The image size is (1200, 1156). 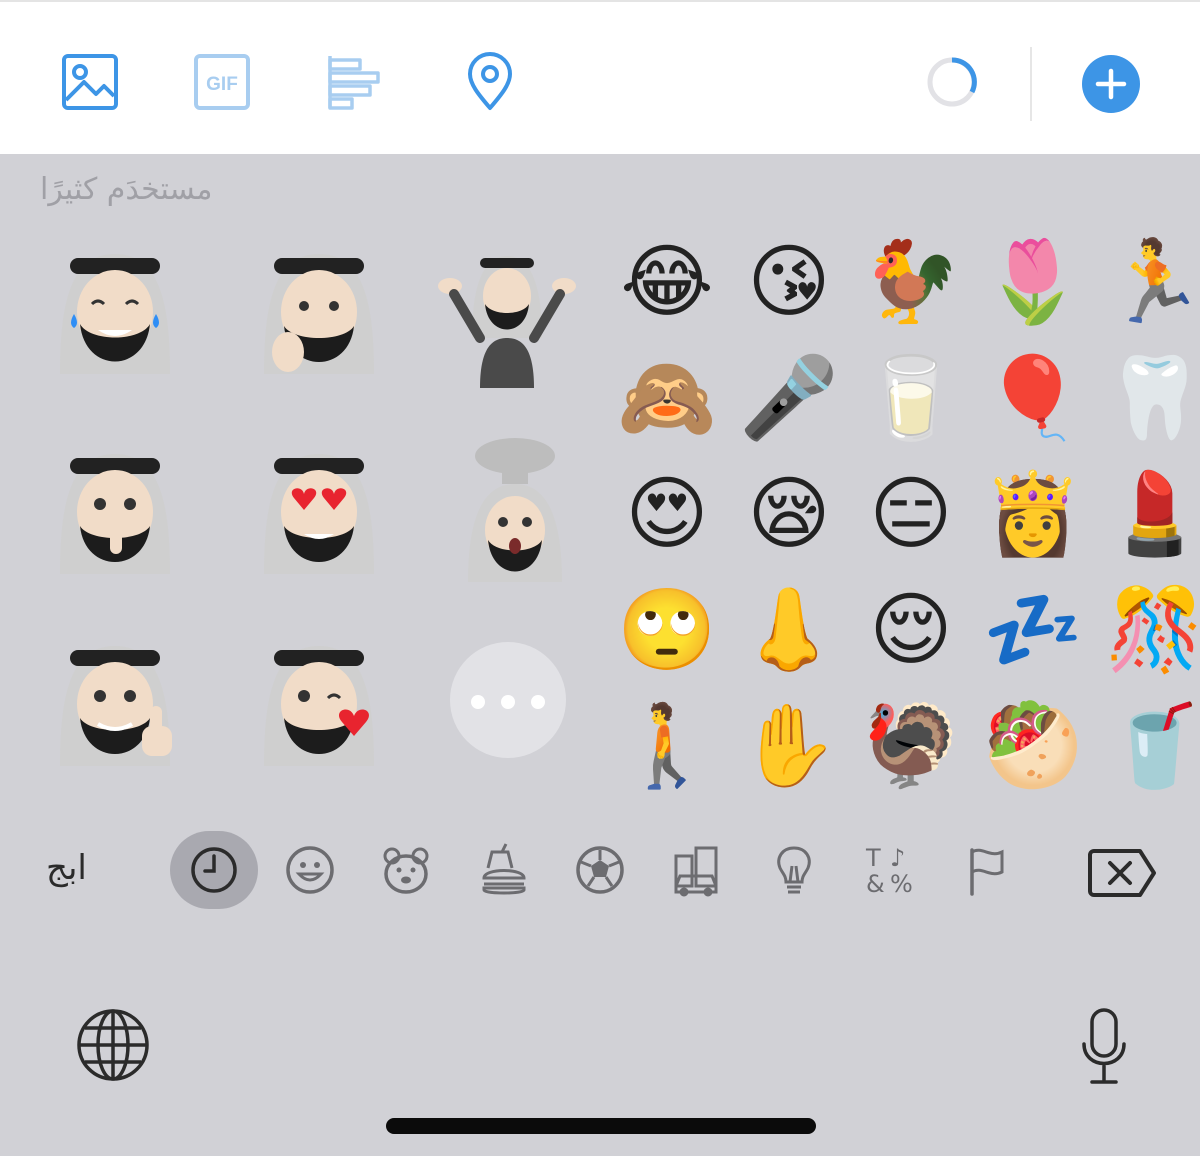 I want to click on emoji-key: 😂, so click(x=667, y=282).